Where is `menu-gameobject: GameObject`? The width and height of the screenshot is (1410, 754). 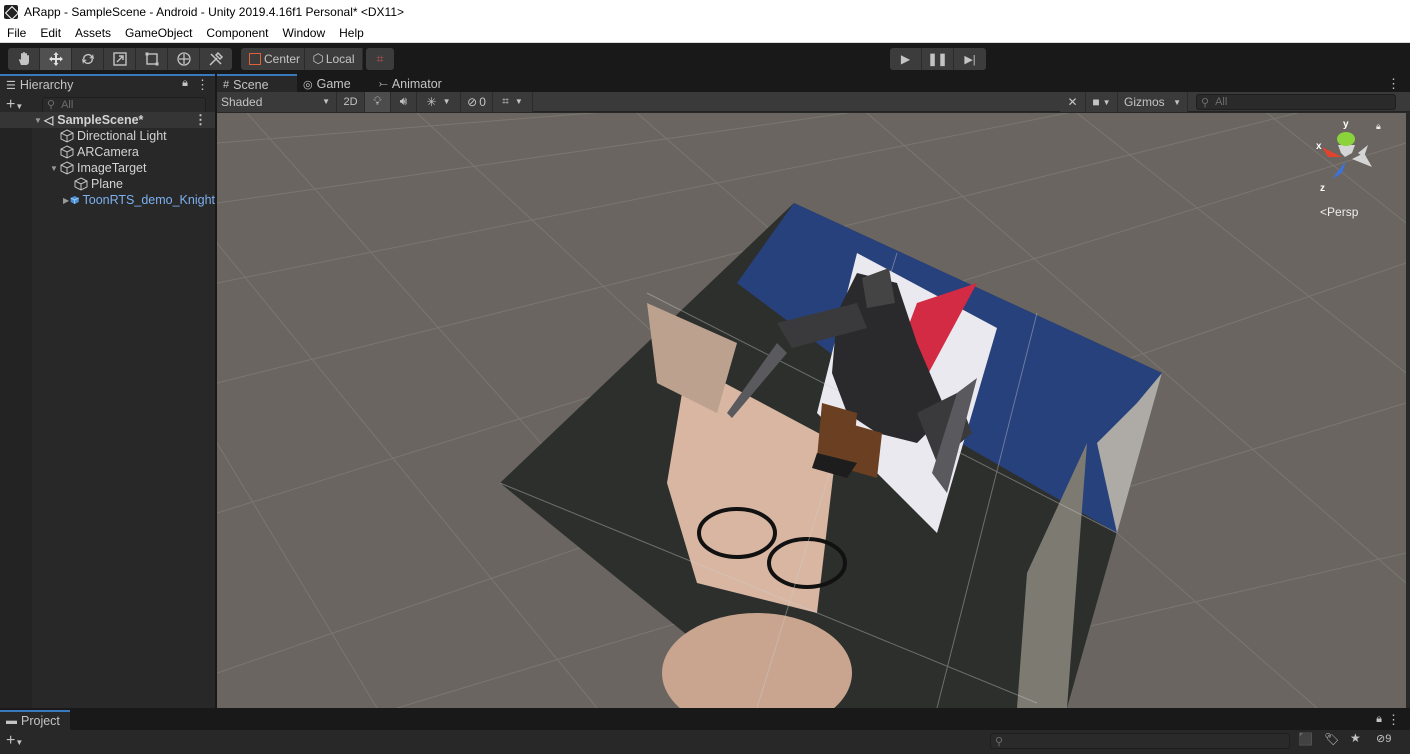
menu-gameobject: GameObject is located at coordinates (158, 33).